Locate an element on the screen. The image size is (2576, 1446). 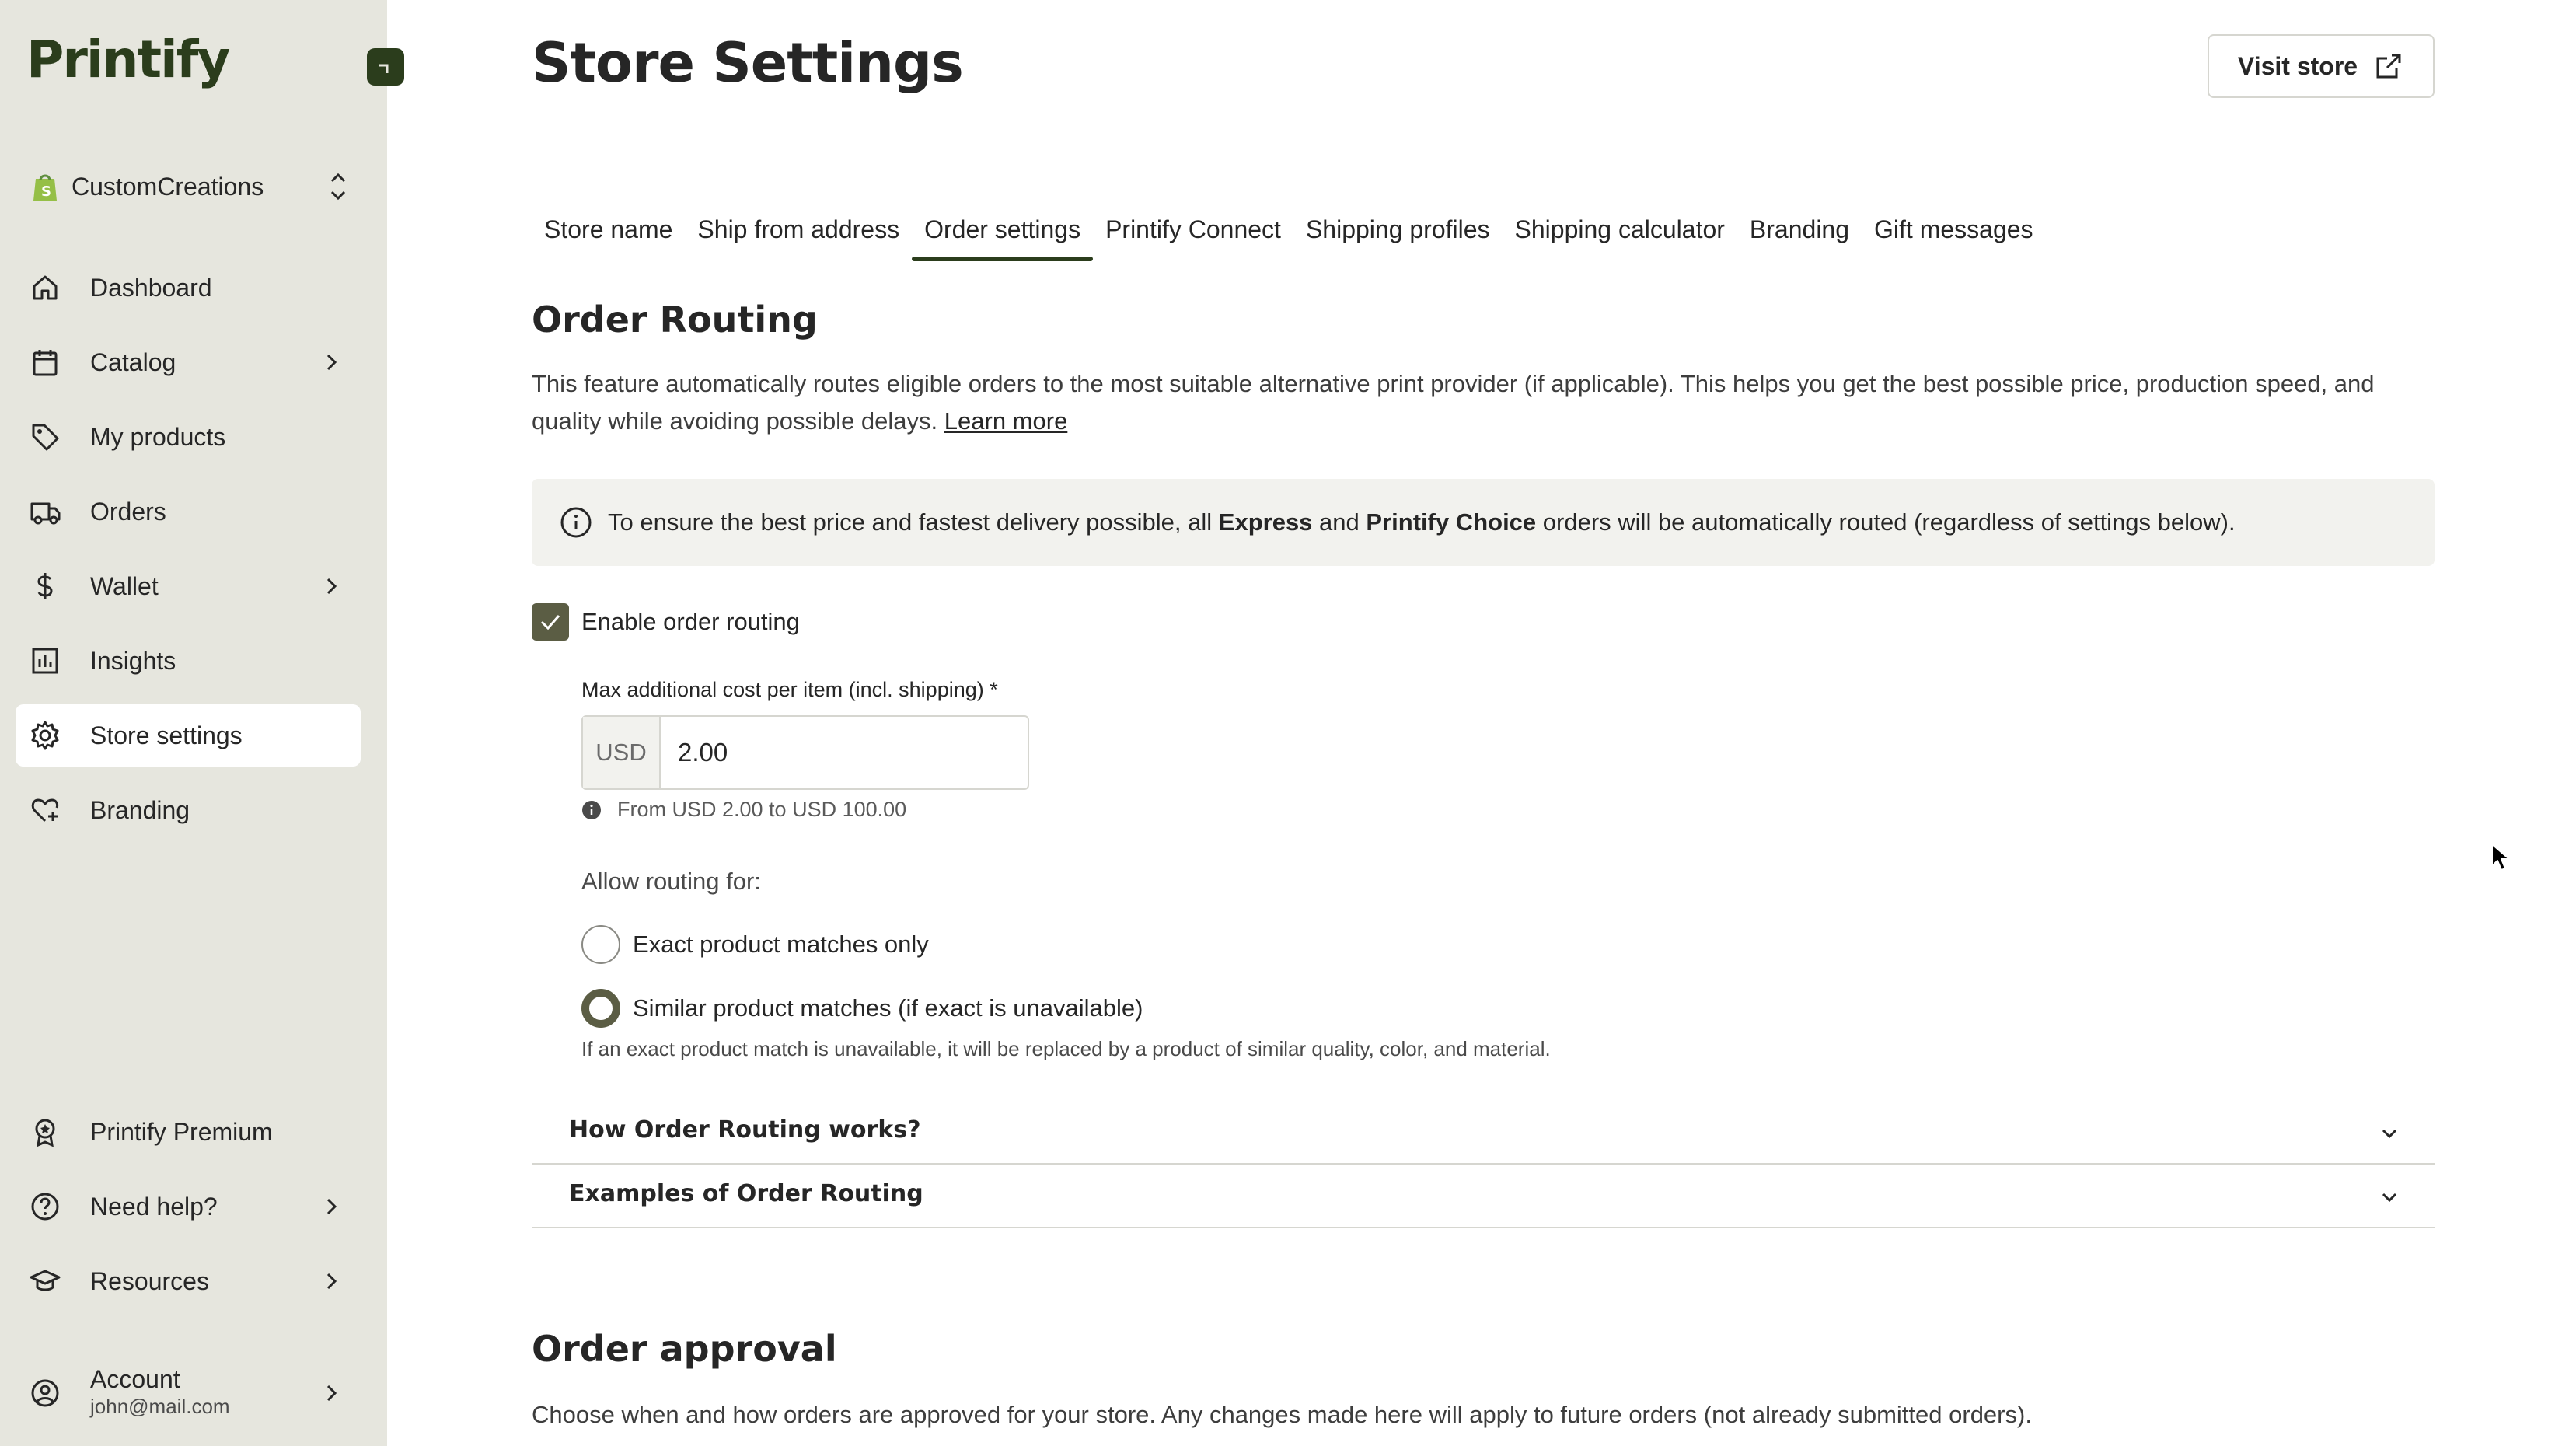
graduation-icon is located at coordinates (46, 1281).